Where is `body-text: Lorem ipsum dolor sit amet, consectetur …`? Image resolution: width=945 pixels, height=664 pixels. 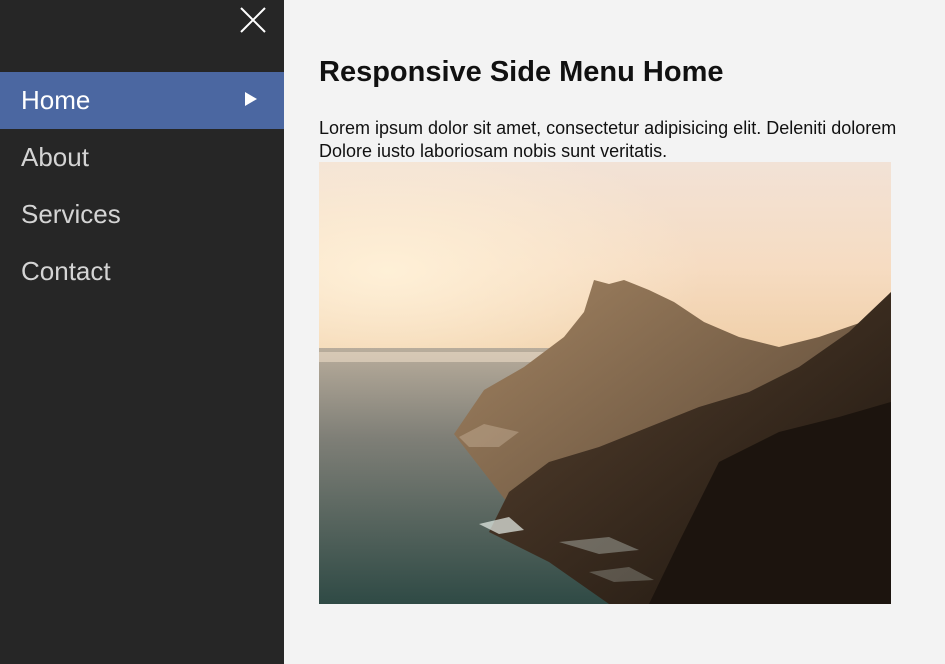
body-text: Lorem ipsum dolor sit amet, consectetur … is located at coordinates (632, 140).